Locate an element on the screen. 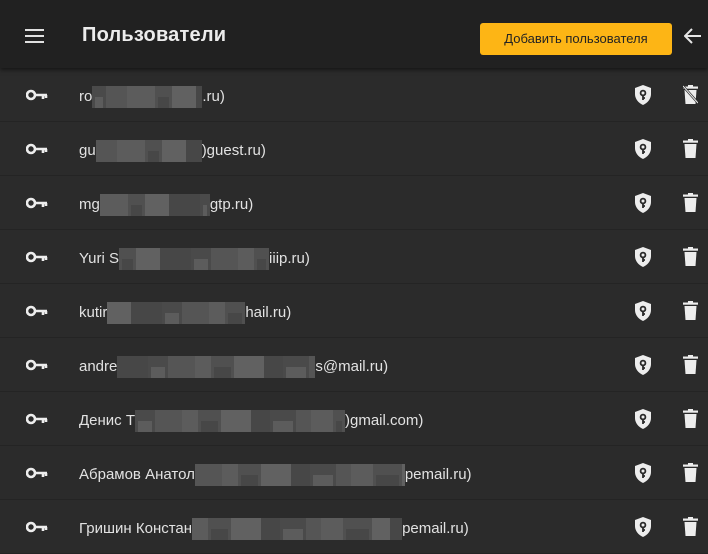 The image size is (708, 554). user-row: gu )guest.ru) is located at coordinates (354, 149).